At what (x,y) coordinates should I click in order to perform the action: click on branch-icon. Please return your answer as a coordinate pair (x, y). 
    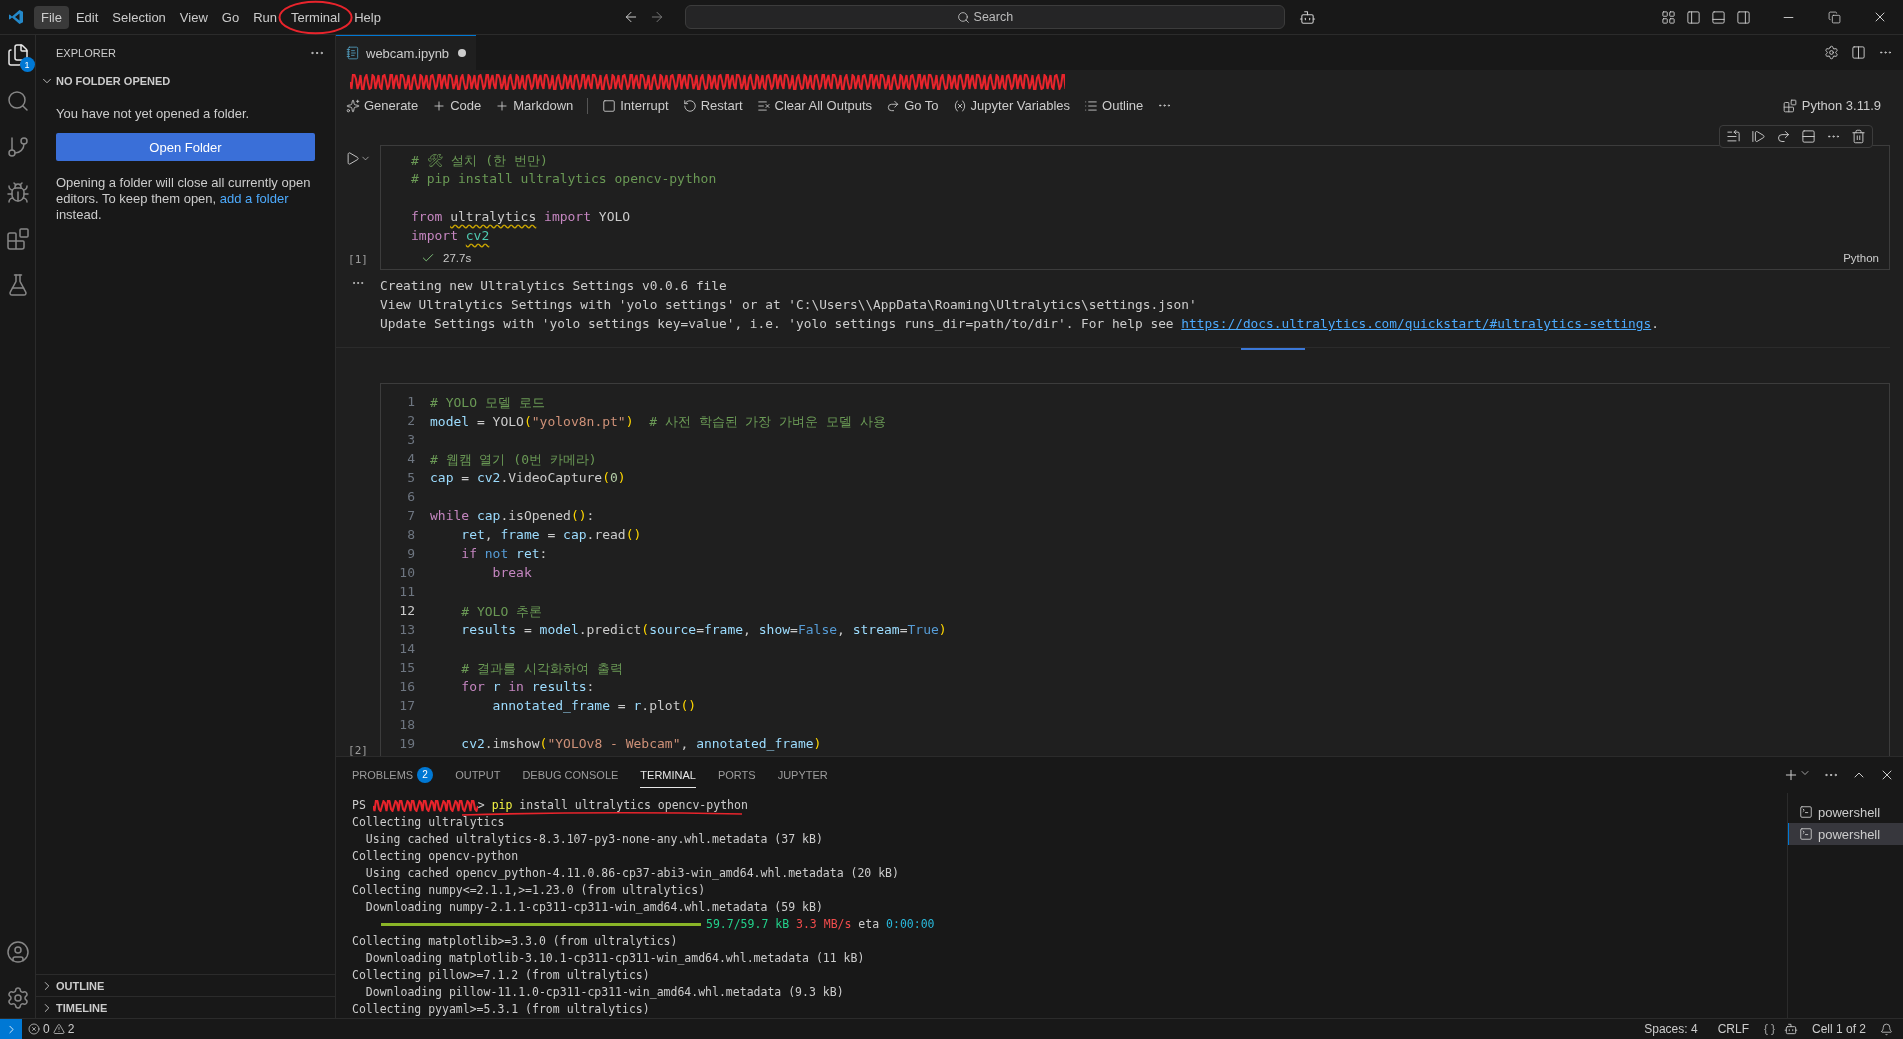
    Looking at the image, I should click on (17, 147).